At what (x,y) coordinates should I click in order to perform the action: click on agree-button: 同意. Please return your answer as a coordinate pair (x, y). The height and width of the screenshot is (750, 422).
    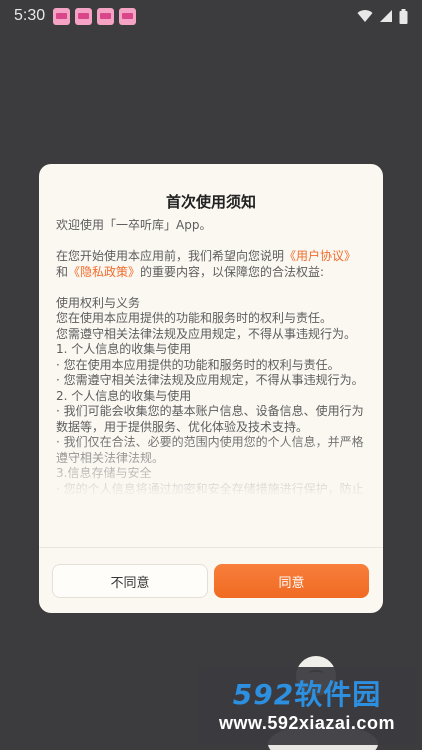
    Looking at the image, I should click on (291, 581).